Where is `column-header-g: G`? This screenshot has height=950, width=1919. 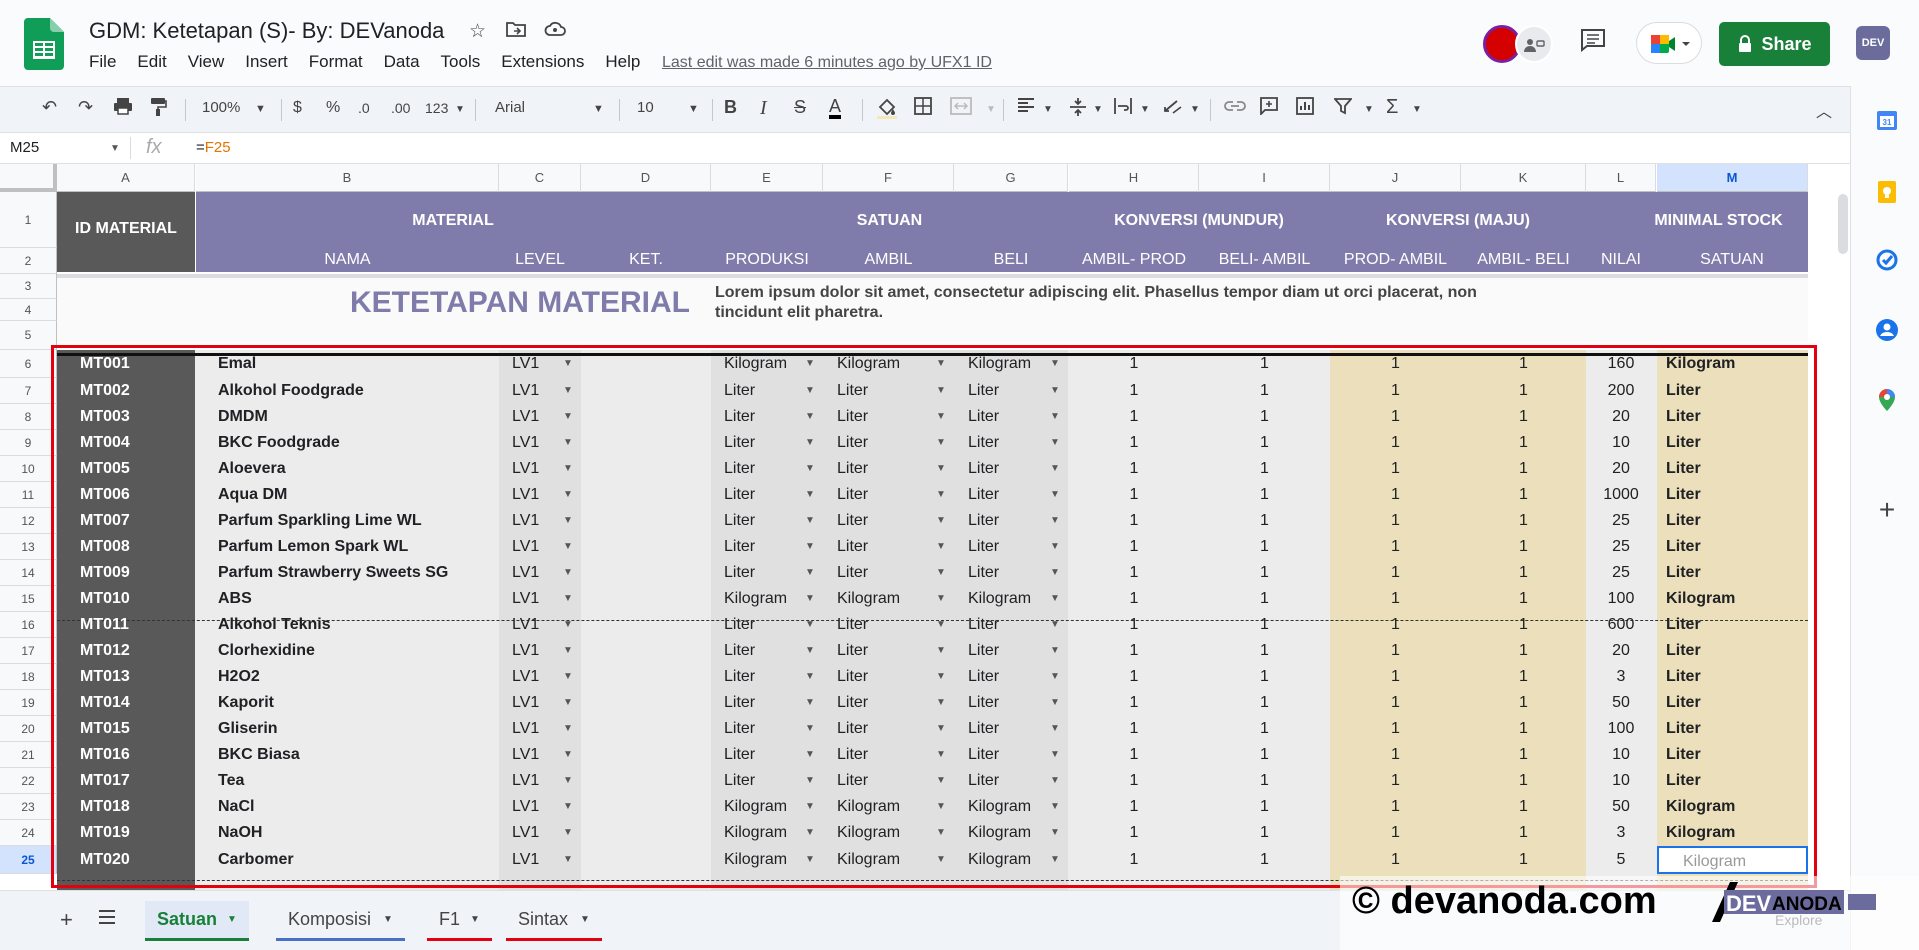 column-header-g: G is located at coordinates (1011, 178).